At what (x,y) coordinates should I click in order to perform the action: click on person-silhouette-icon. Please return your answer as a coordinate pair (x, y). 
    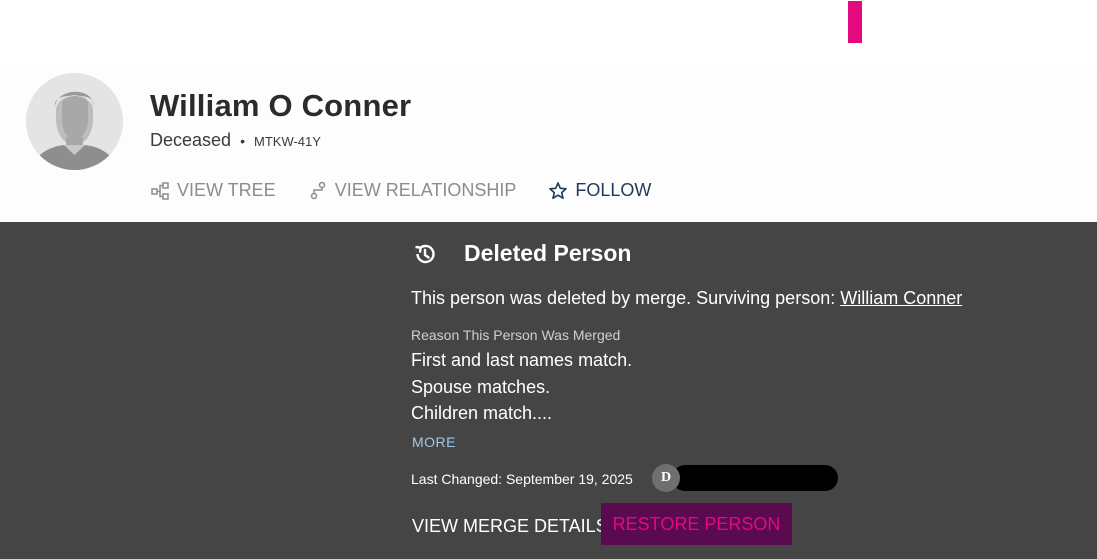
    Looking at the image, I should click on (74, 121).